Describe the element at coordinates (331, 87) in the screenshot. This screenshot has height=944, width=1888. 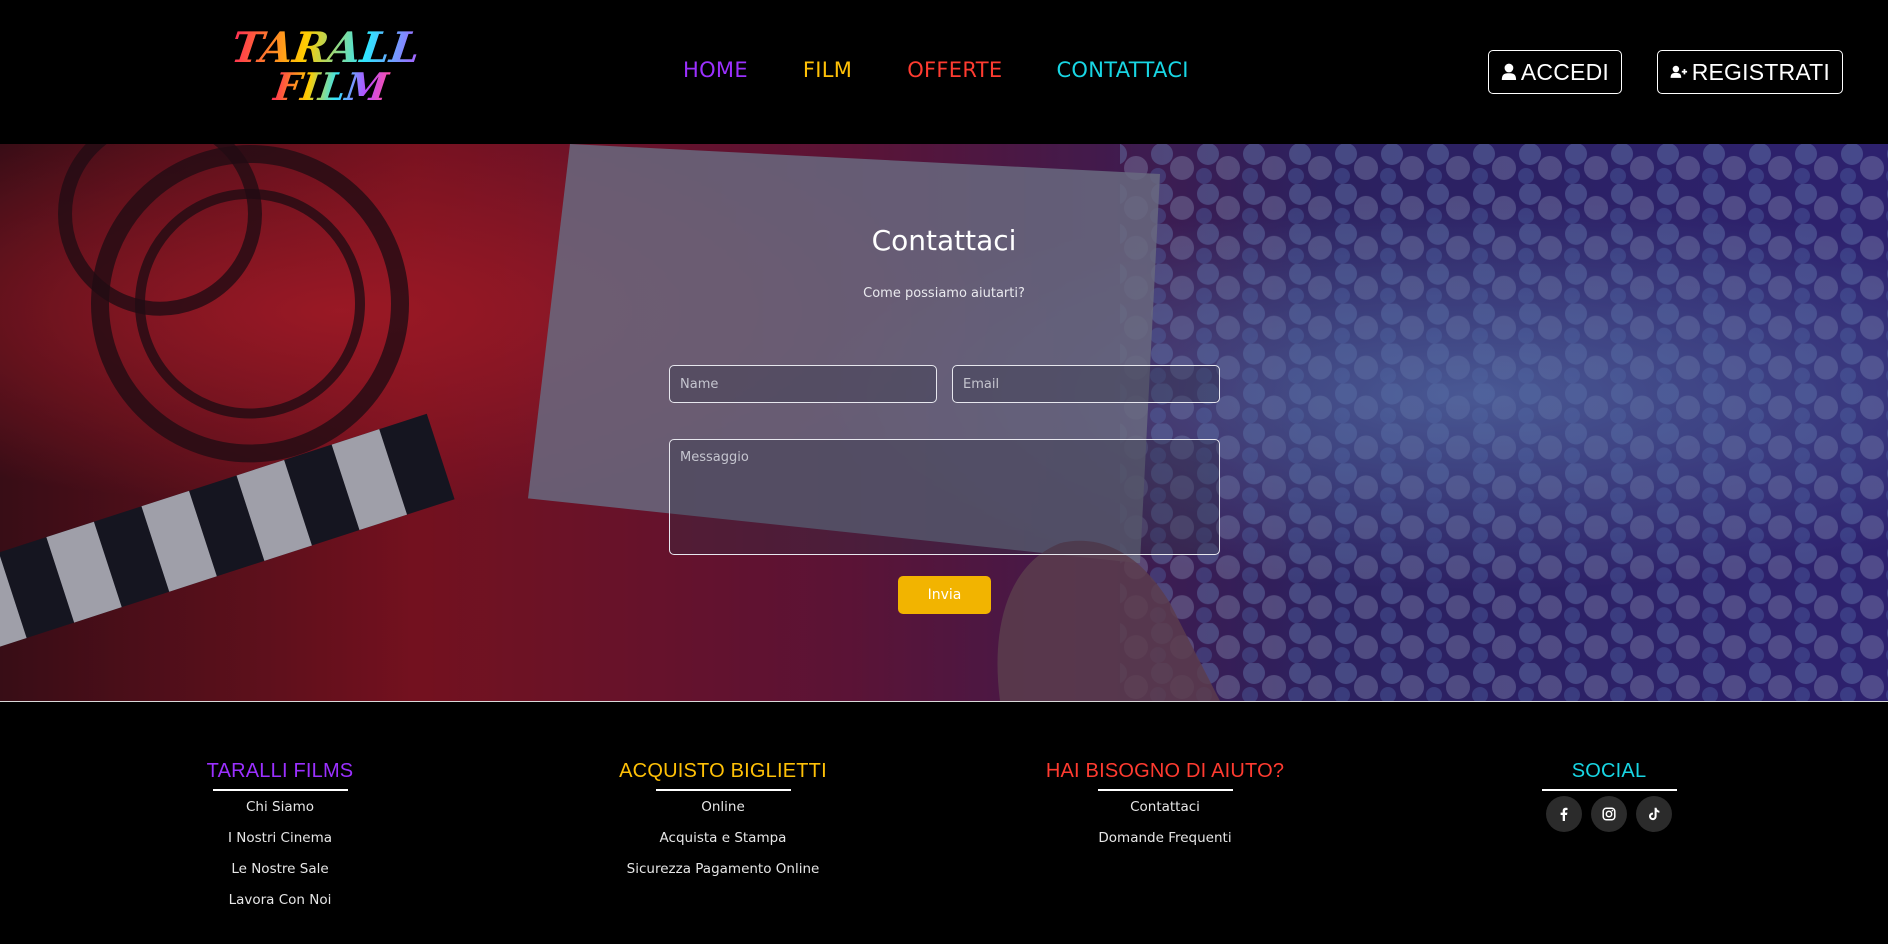
I see `logo-text-line2: FILM` at that location.